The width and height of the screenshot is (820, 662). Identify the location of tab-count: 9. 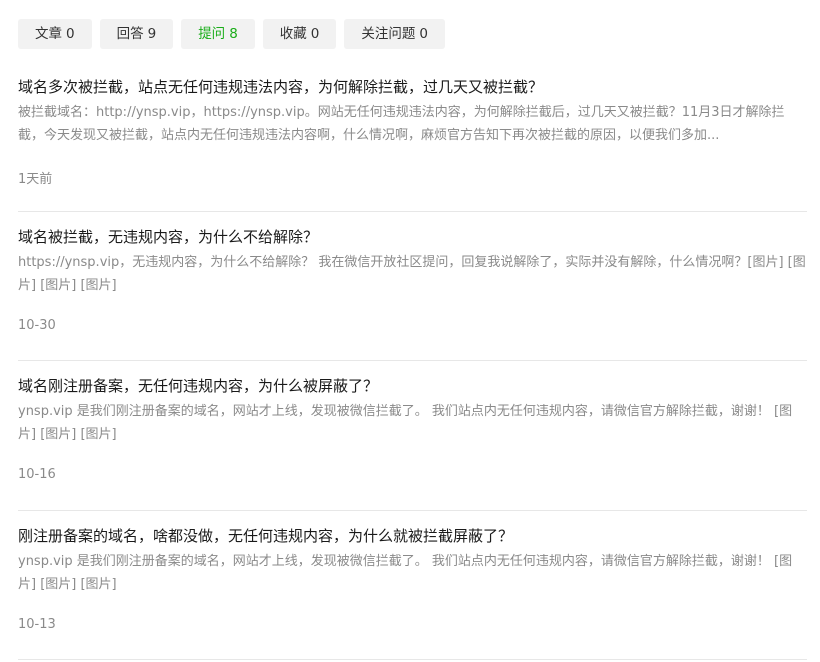
(152, 34).